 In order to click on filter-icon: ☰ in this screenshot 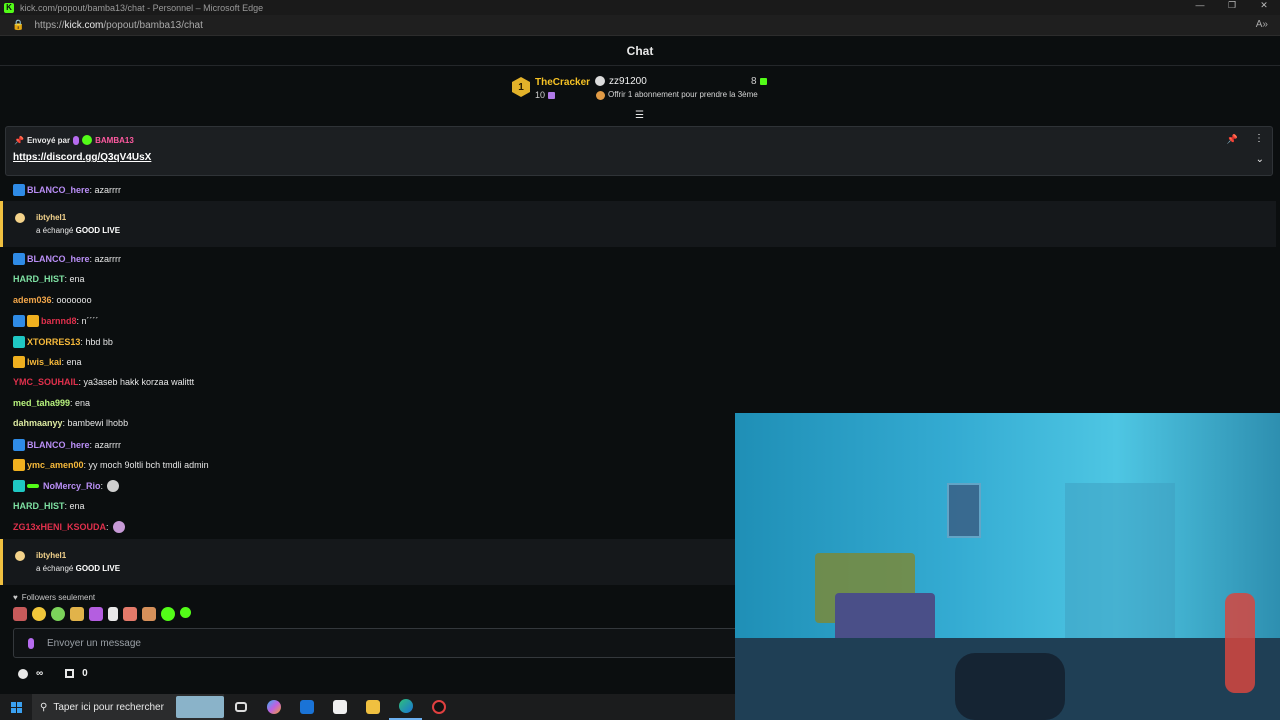, I will do `click(639, 115)`.